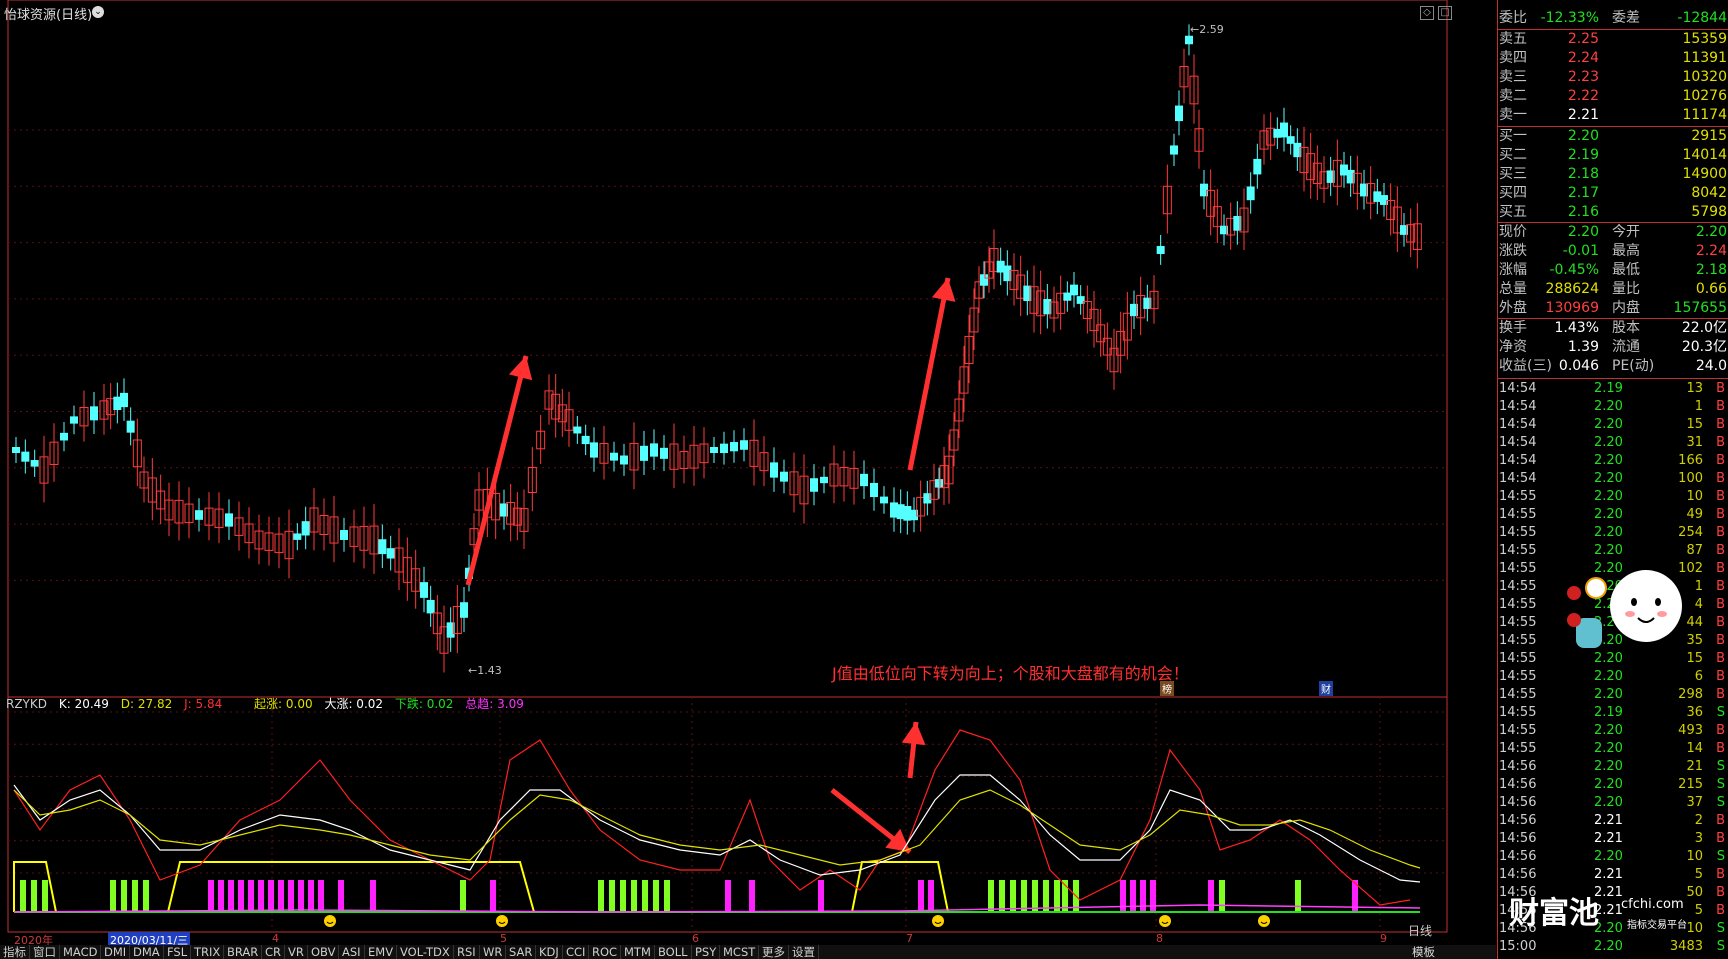 This screenshot has width=1728, height=959. Describe the element at coordinates (1694, 388) in the screenshot. I see `tick-volume: 13` at that location.